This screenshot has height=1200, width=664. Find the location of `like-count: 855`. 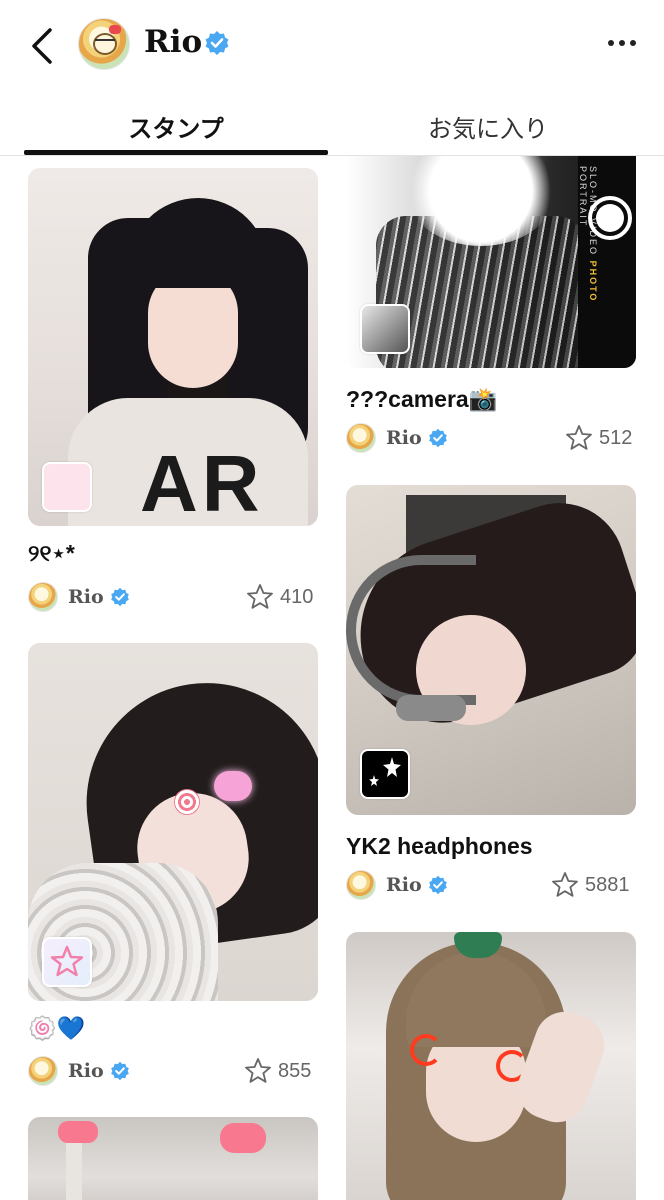

like-count: 855 is located at coordinates (277, 1071).